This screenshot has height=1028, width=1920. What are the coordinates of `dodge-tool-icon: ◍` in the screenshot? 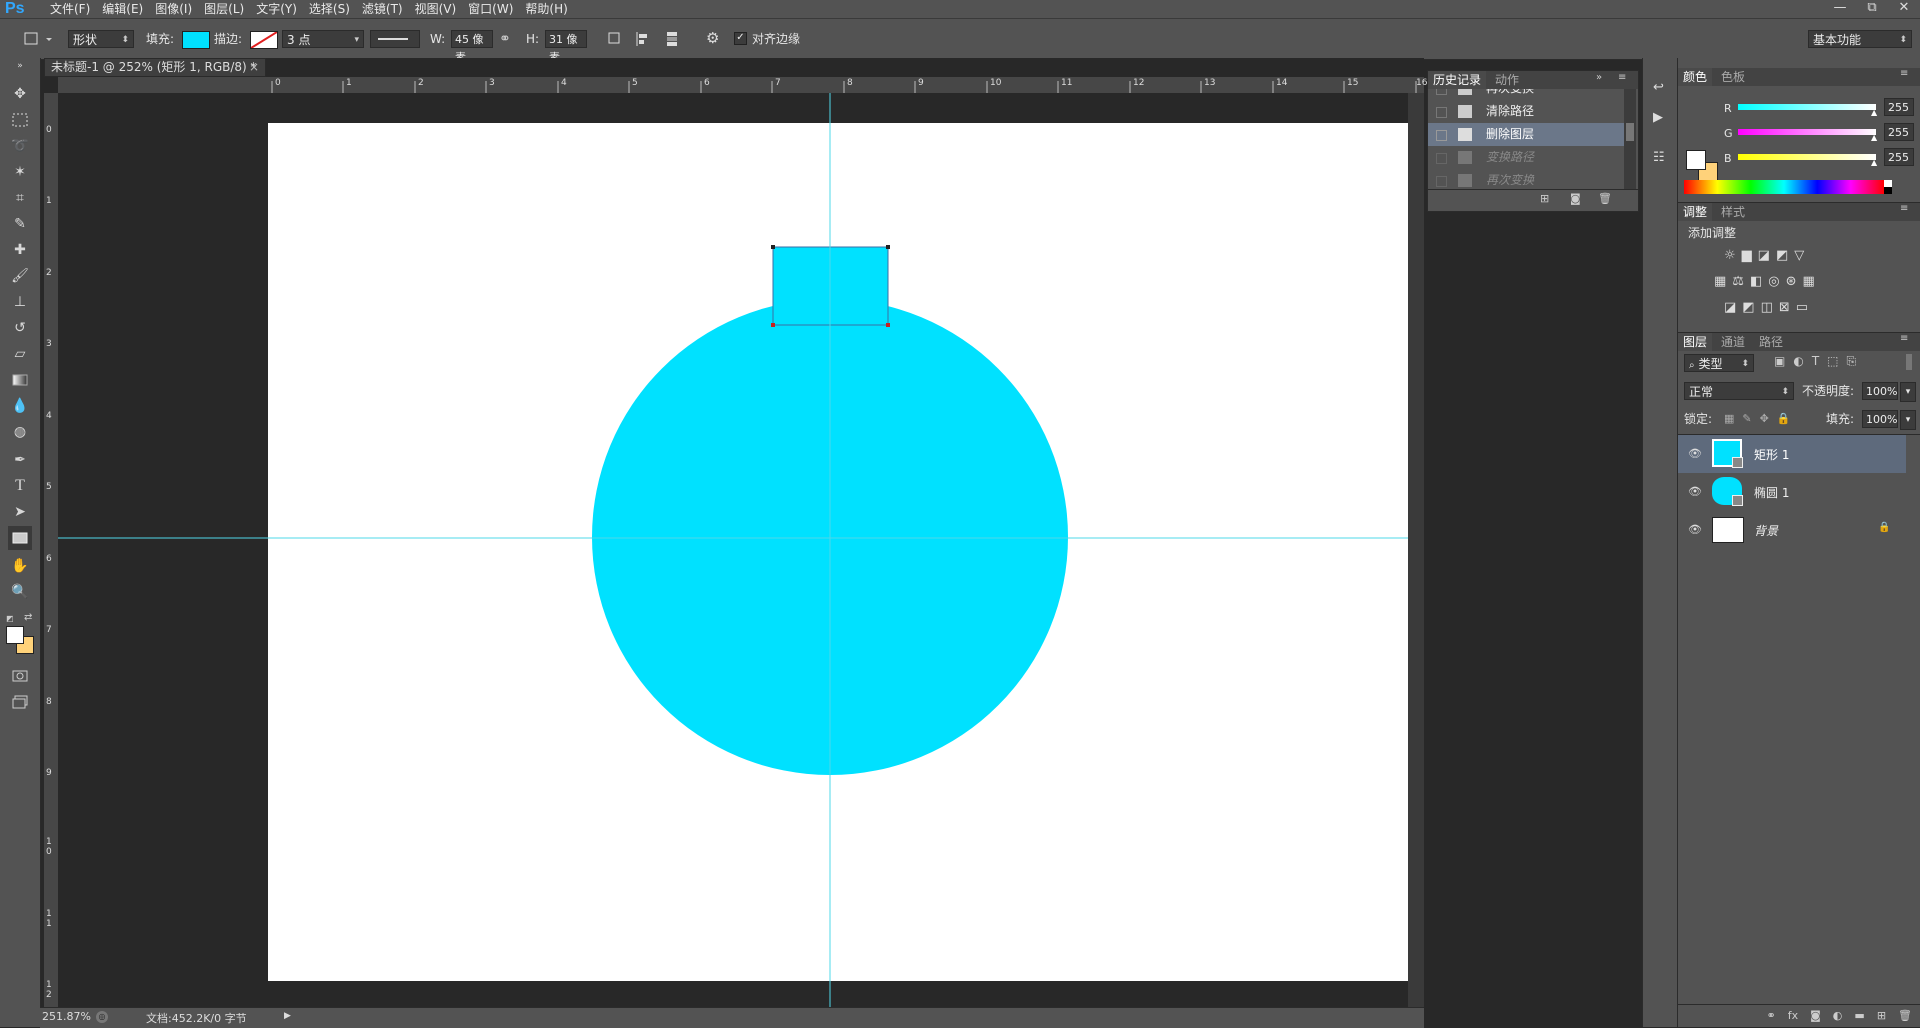 It's located at (20, 432).